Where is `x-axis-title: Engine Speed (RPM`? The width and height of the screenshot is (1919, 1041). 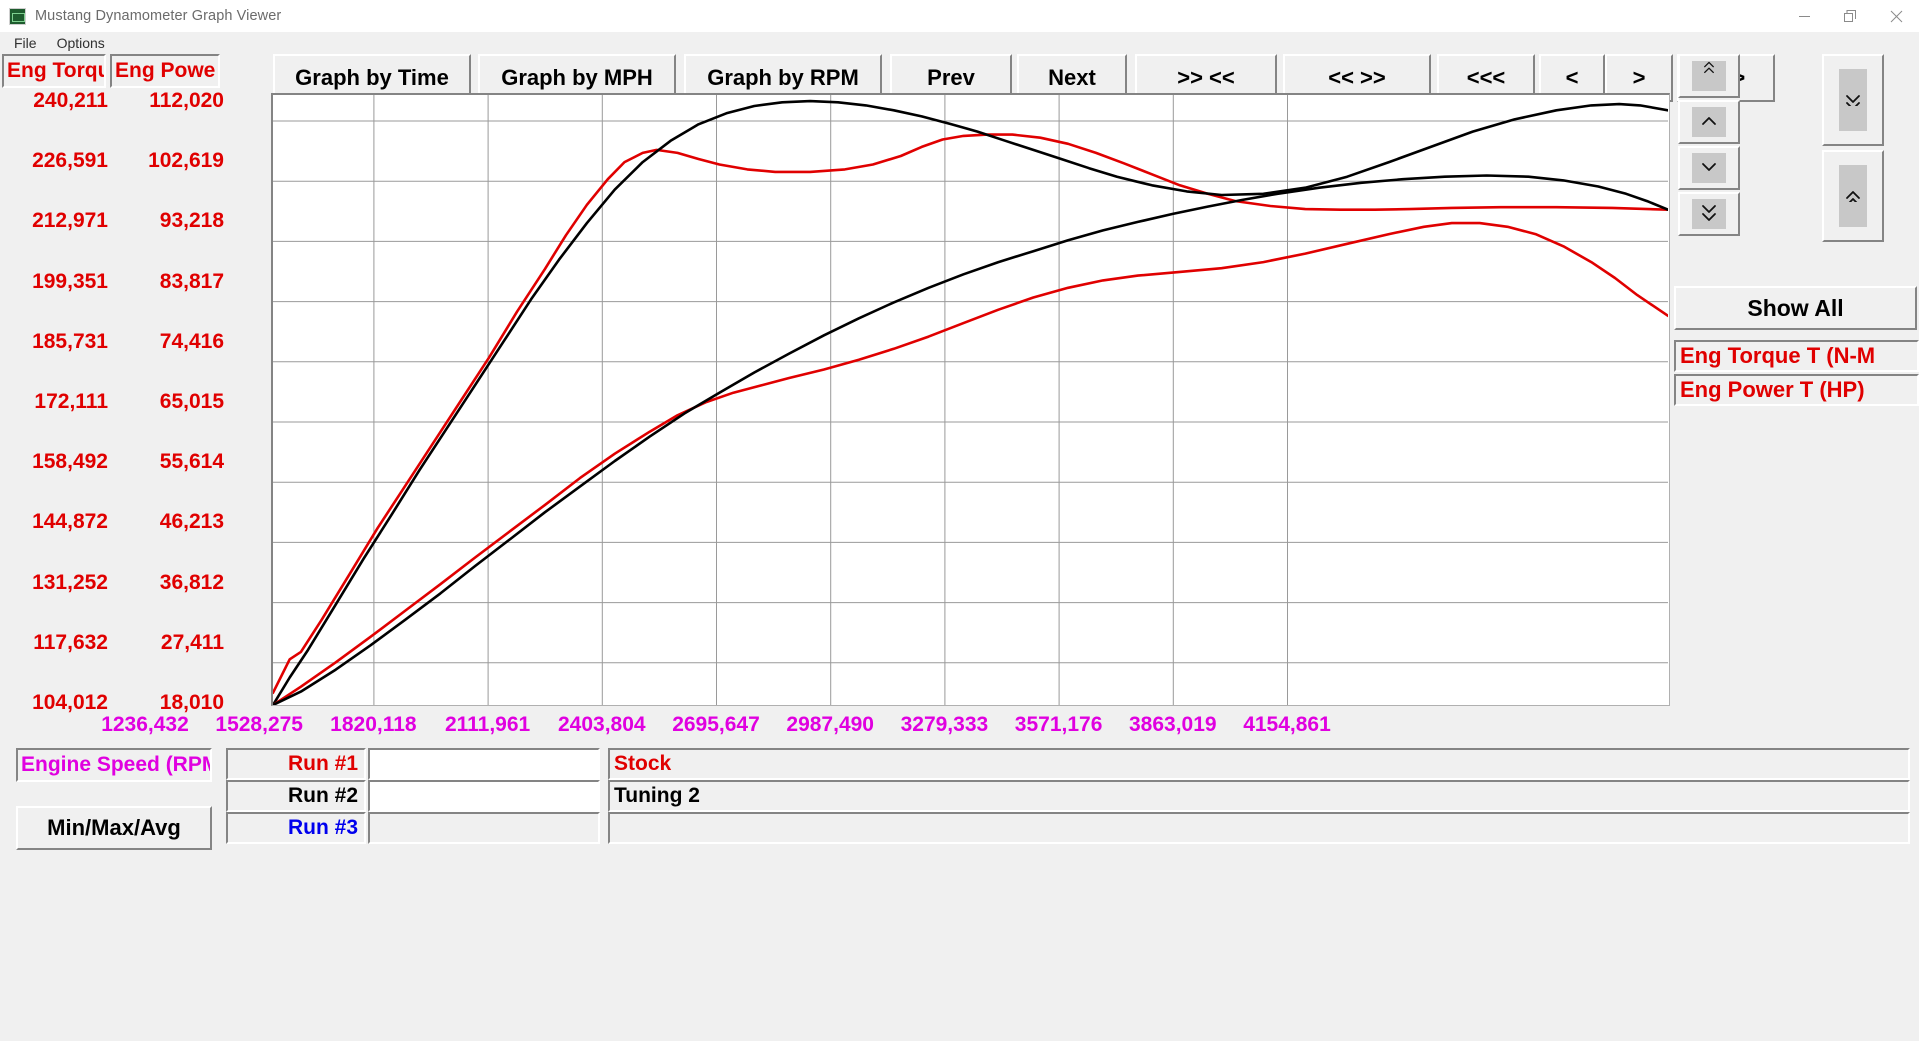
x-axis-title: Engine Speed (RPM is located at coordinates (114, 765).